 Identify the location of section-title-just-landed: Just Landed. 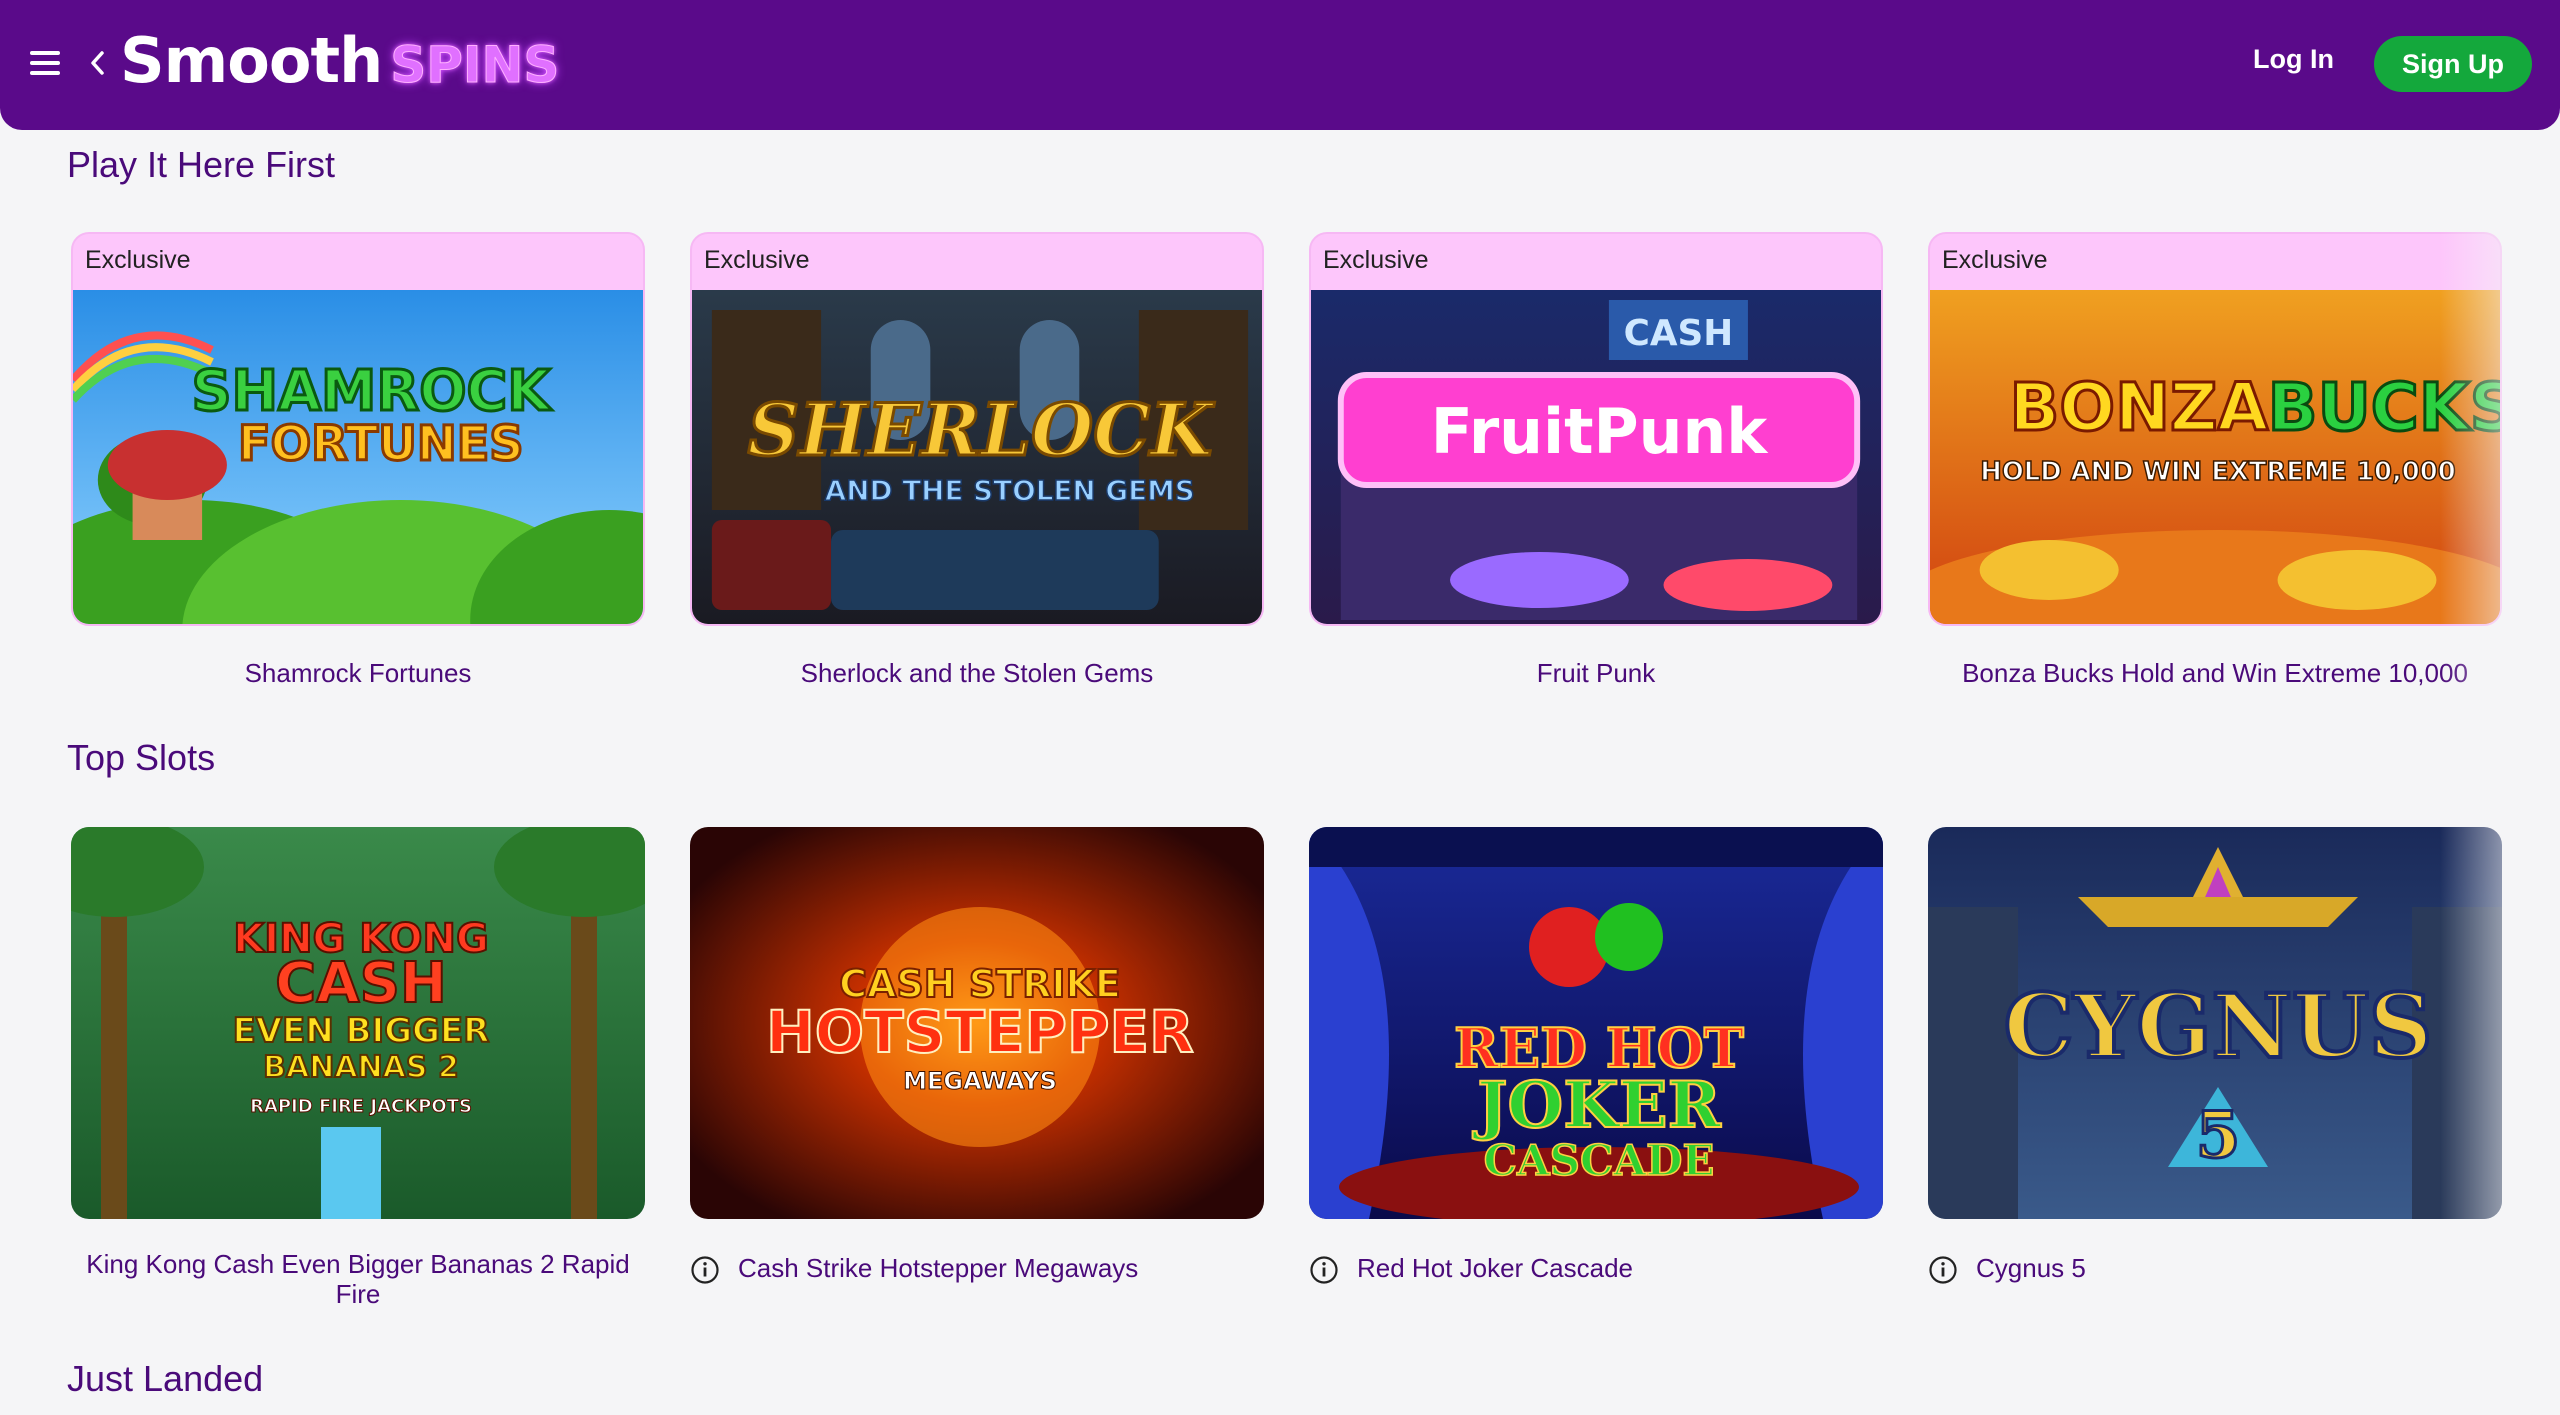
(165, 1378).